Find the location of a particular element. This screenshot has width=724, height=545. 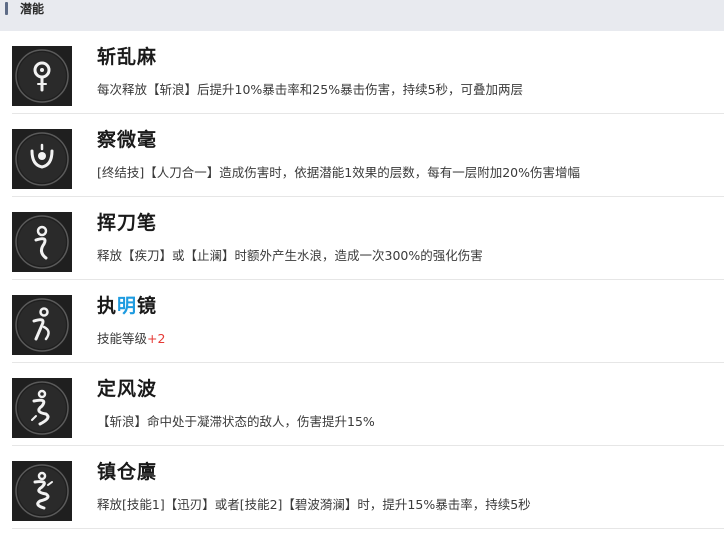

potential-item: 挥刀笔 释放【疾刀】或【止澜】时额外产生水浪，造成一次300%的强化伤害 is located at coordinates (368, 238).